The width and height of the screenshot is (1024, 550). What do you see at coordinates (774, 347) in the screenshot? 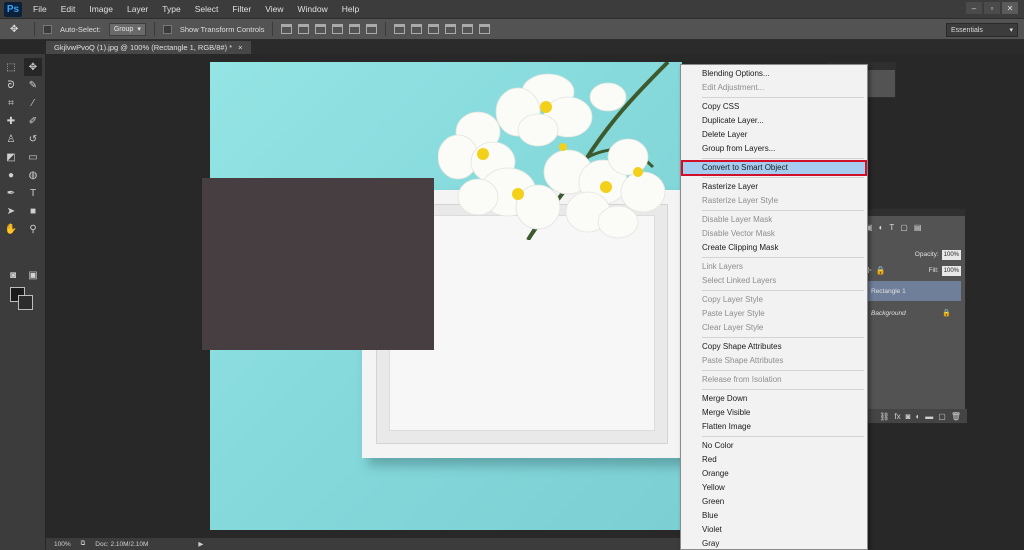
I see `context-menu-item-copy-shape-attributes: Copy Shape Attributes` at bounding box center [774, 347].